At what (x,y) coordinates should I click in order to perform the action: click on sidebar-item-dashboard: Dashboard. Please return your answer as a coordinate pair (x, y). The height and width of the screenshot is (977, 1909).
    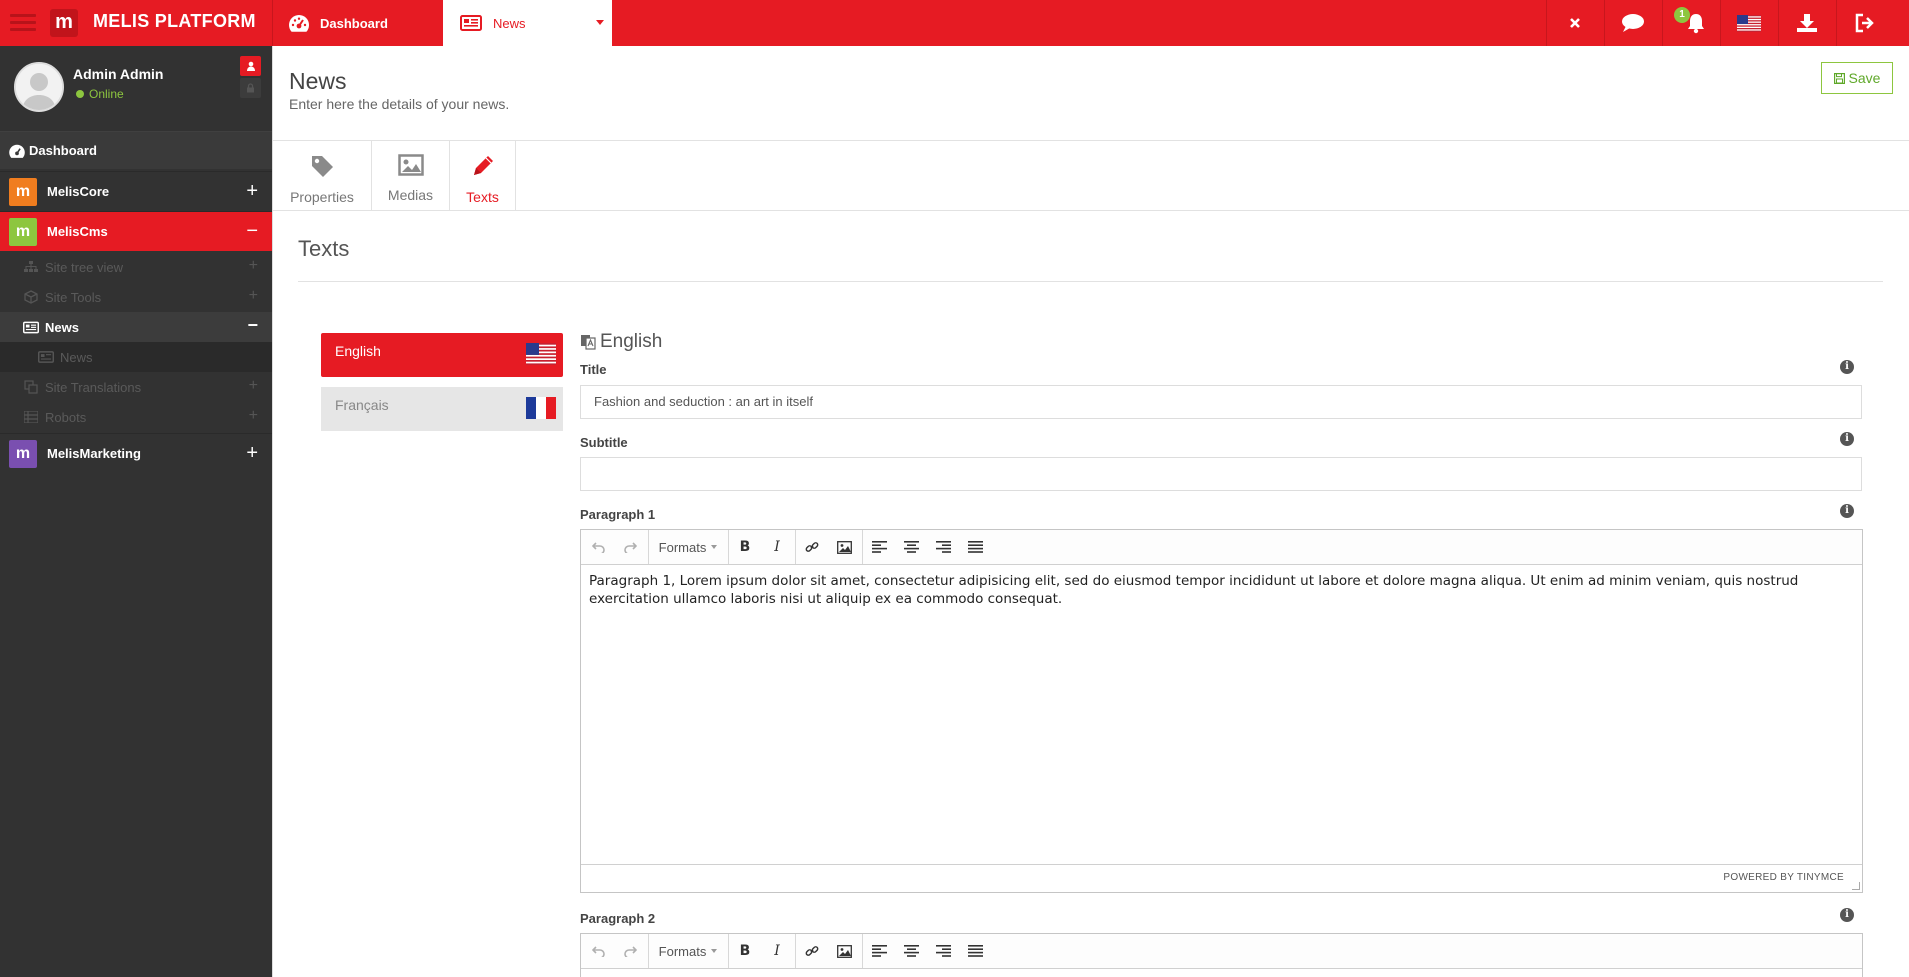
    Looking at the image, I should click on (136, 150).